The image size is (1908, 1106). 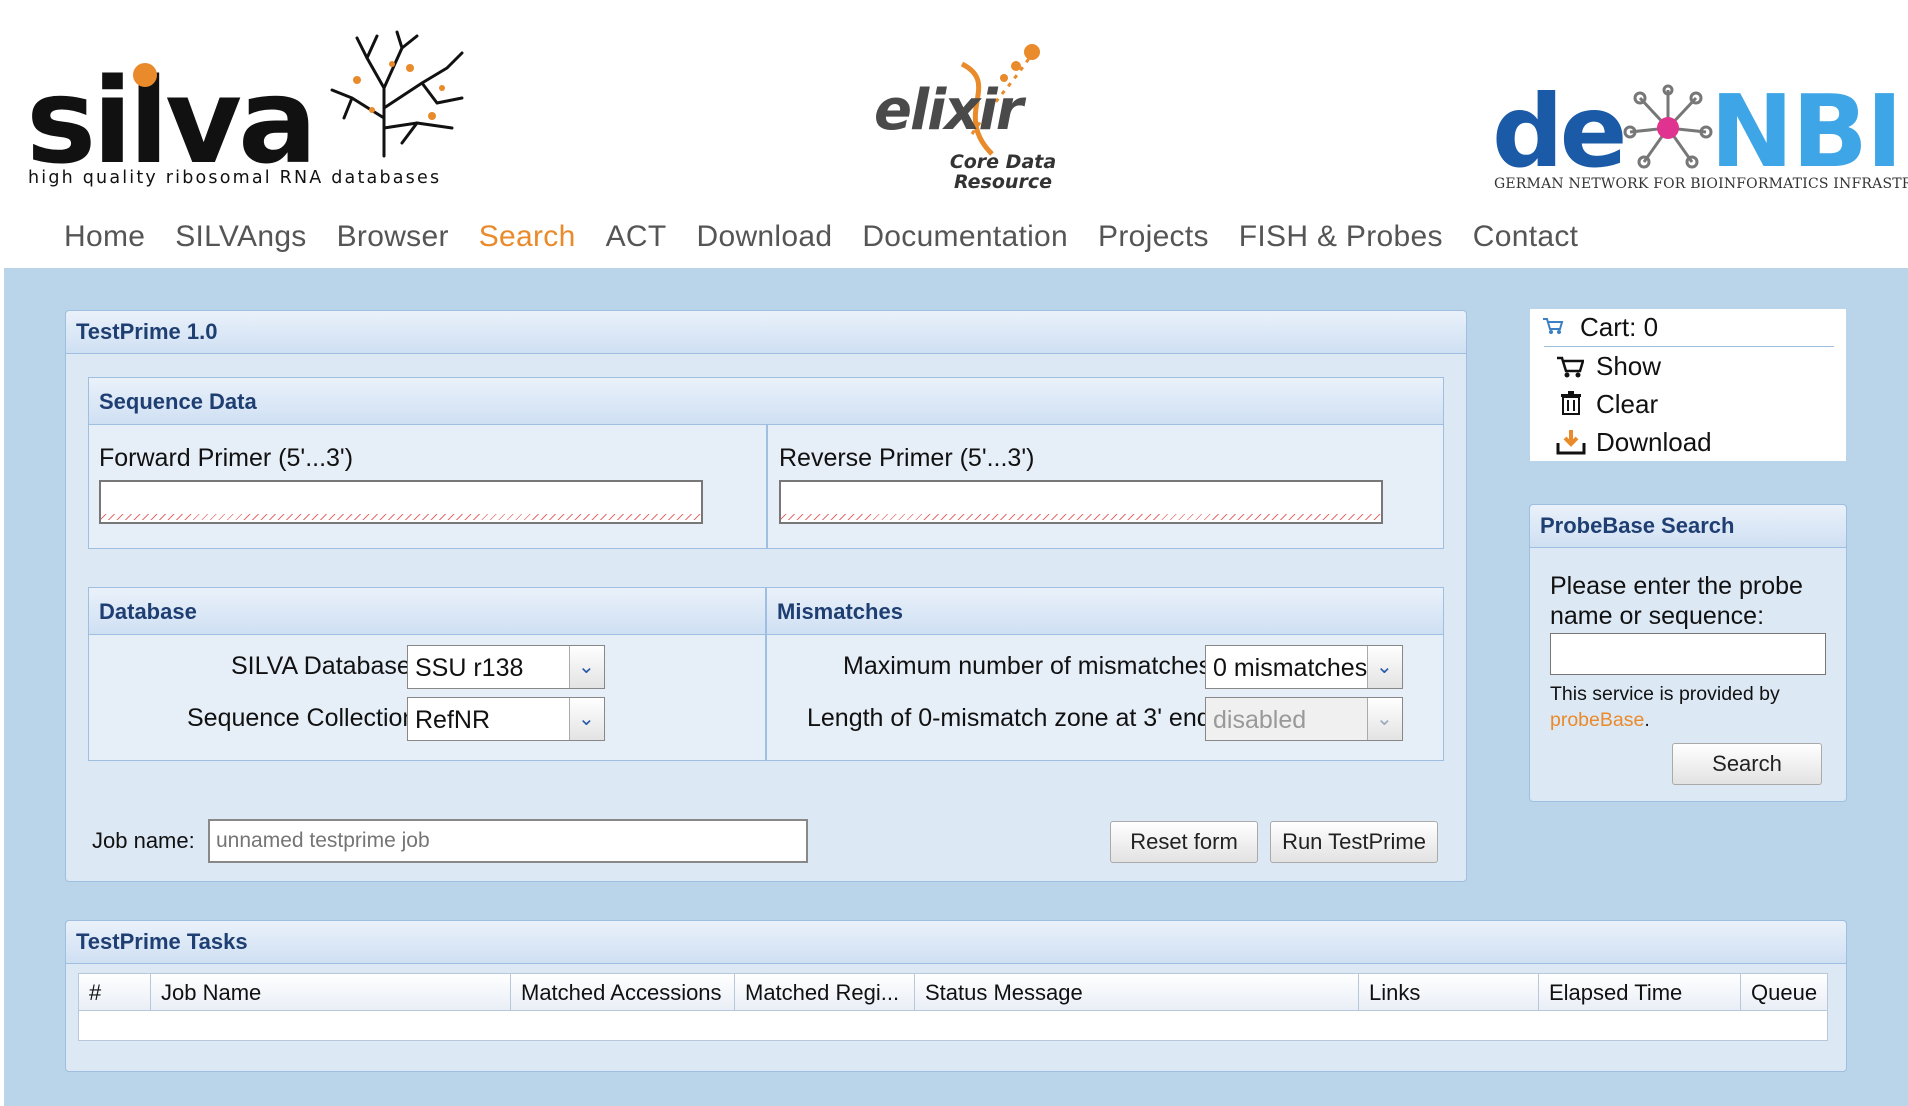 I want to click on nav-act: ACT, so click(x=636, y=240).